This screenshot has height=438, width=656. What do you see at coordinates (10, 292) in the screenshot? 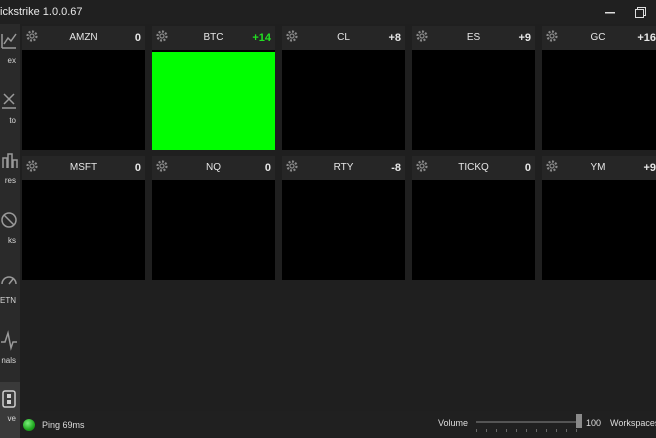
I see `sidebar-item-etn: ETN` at bounding box center [10, 292].